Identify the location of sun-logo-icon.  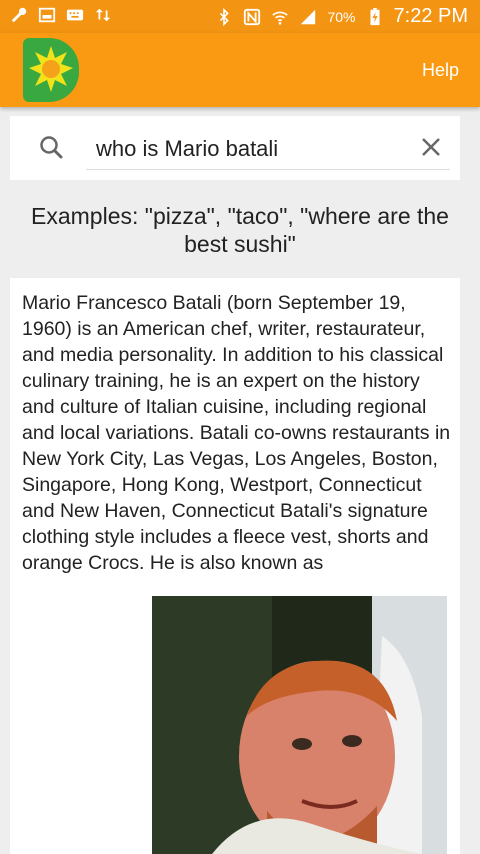
(51, 69).